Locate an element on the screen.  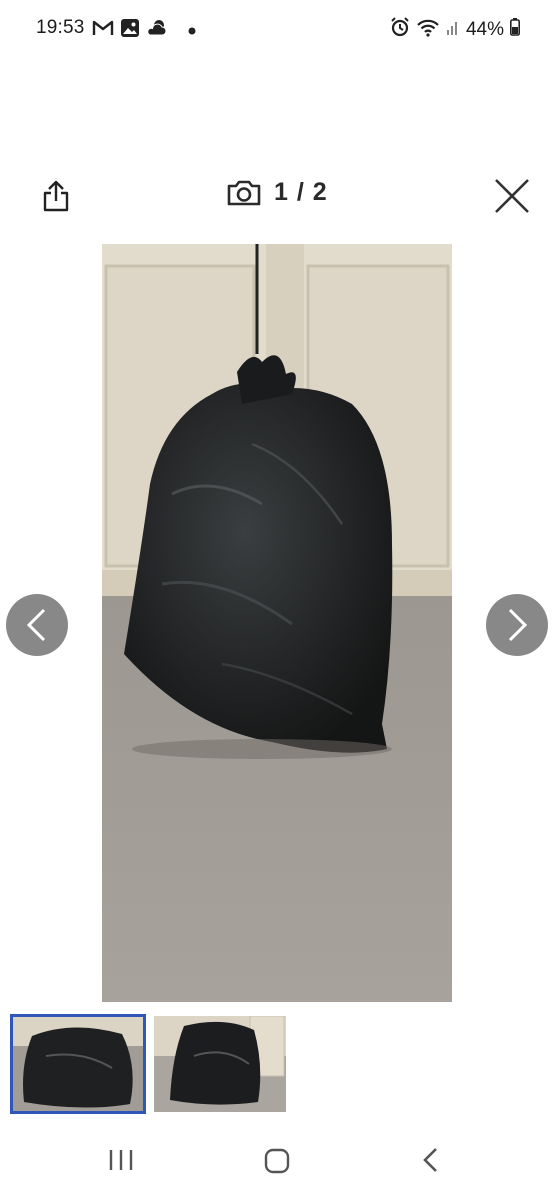
battery-percent: 44% is located at coordinates (484, 29).